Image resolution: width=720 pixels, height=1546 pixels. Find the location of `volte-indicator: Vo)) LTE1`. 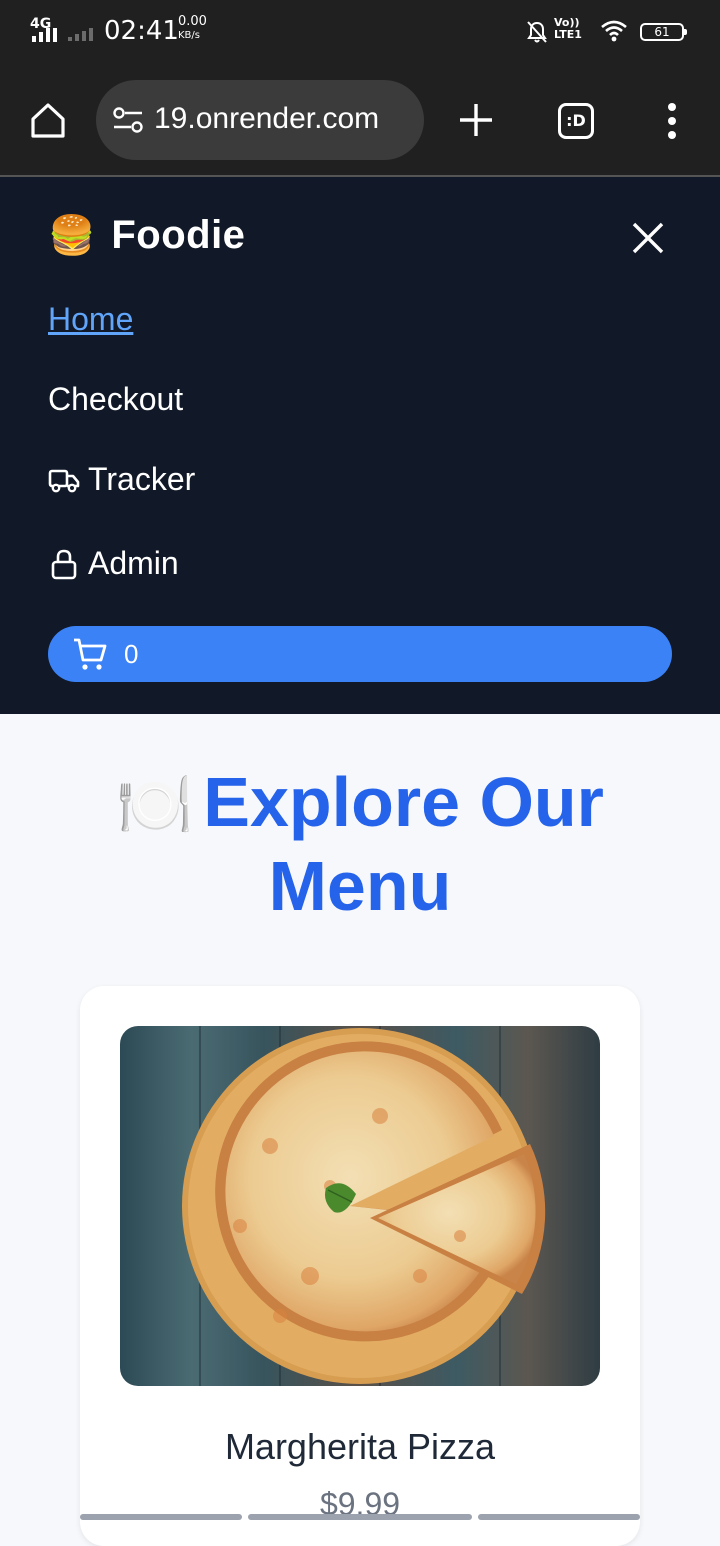

volte-indicator: Vo)) LTE1 is located at coordinates (568, 29).